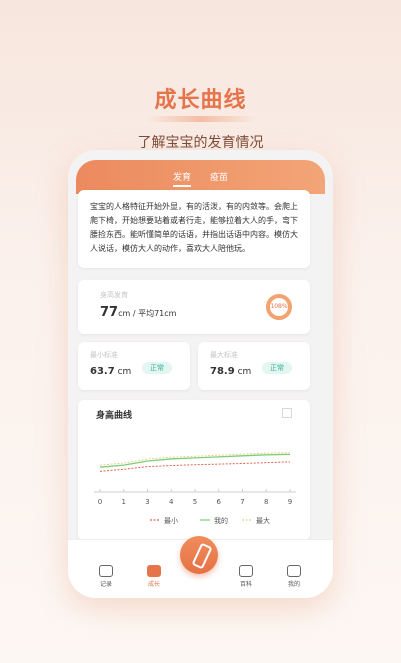 The height and width of the screenshot is (663, 401). What do you see at coordinates (154, 571) in the screenshot?
I see `growth-icon` at bounding box center [154, 571].